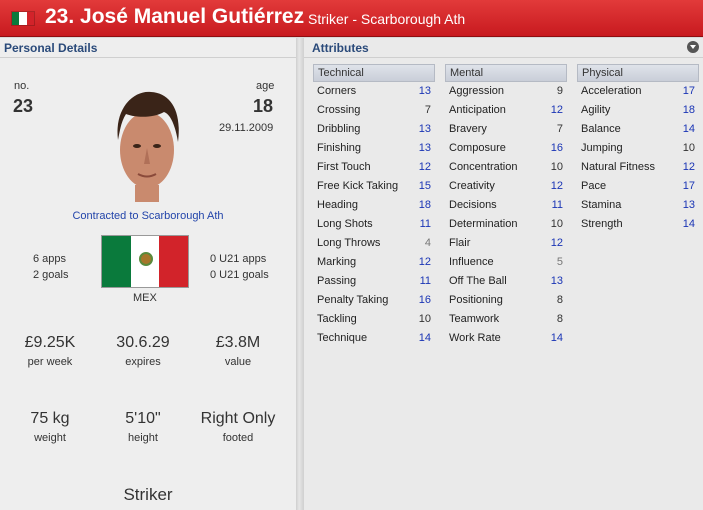 The height and width of the screenshot is (510, 703). I want to click on attribute-row: Off The Ball 13, so click(506, 281).